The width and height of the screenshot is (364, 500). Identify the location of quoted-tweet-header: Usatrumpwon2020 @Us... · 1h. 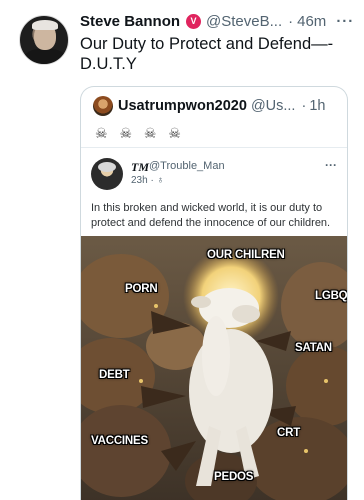
(218, 106).